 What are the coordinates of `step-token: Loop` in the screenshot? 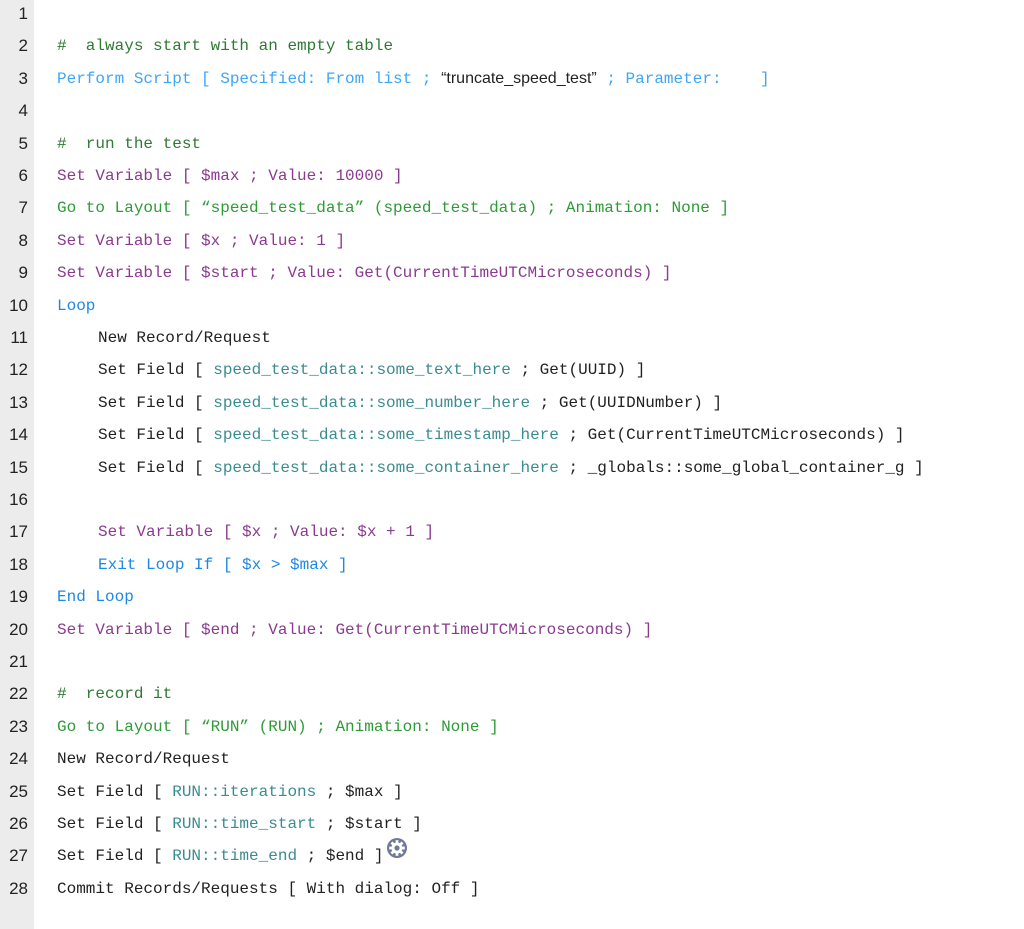 It's located at (76, 305).